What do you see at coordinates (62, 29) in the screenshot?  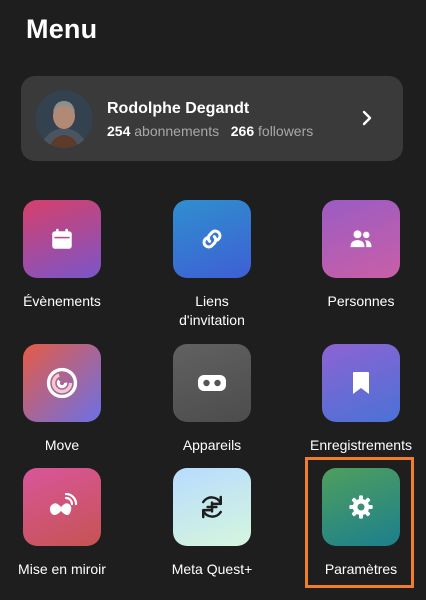 I see `page-title: Menu` at bounding box center [62, 29].